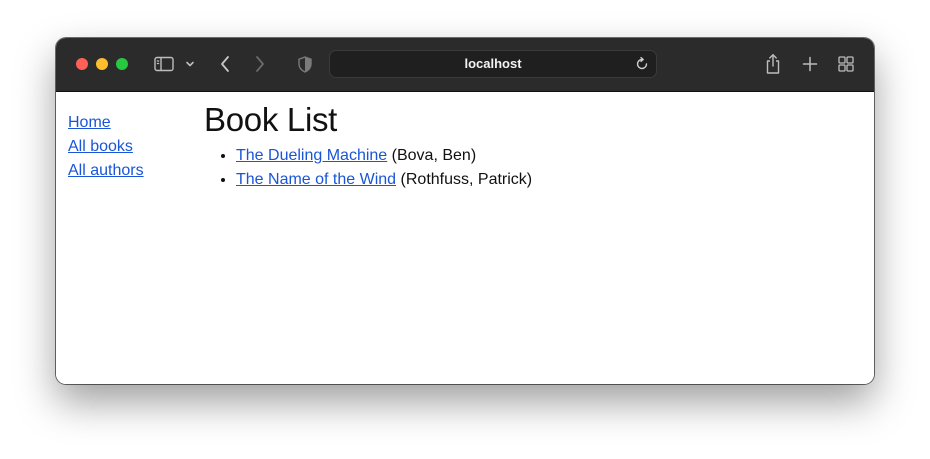 The width and height of the screenshot is (930, 459). I want to click on book-author: (Bova, Ben), so click(434, 155).